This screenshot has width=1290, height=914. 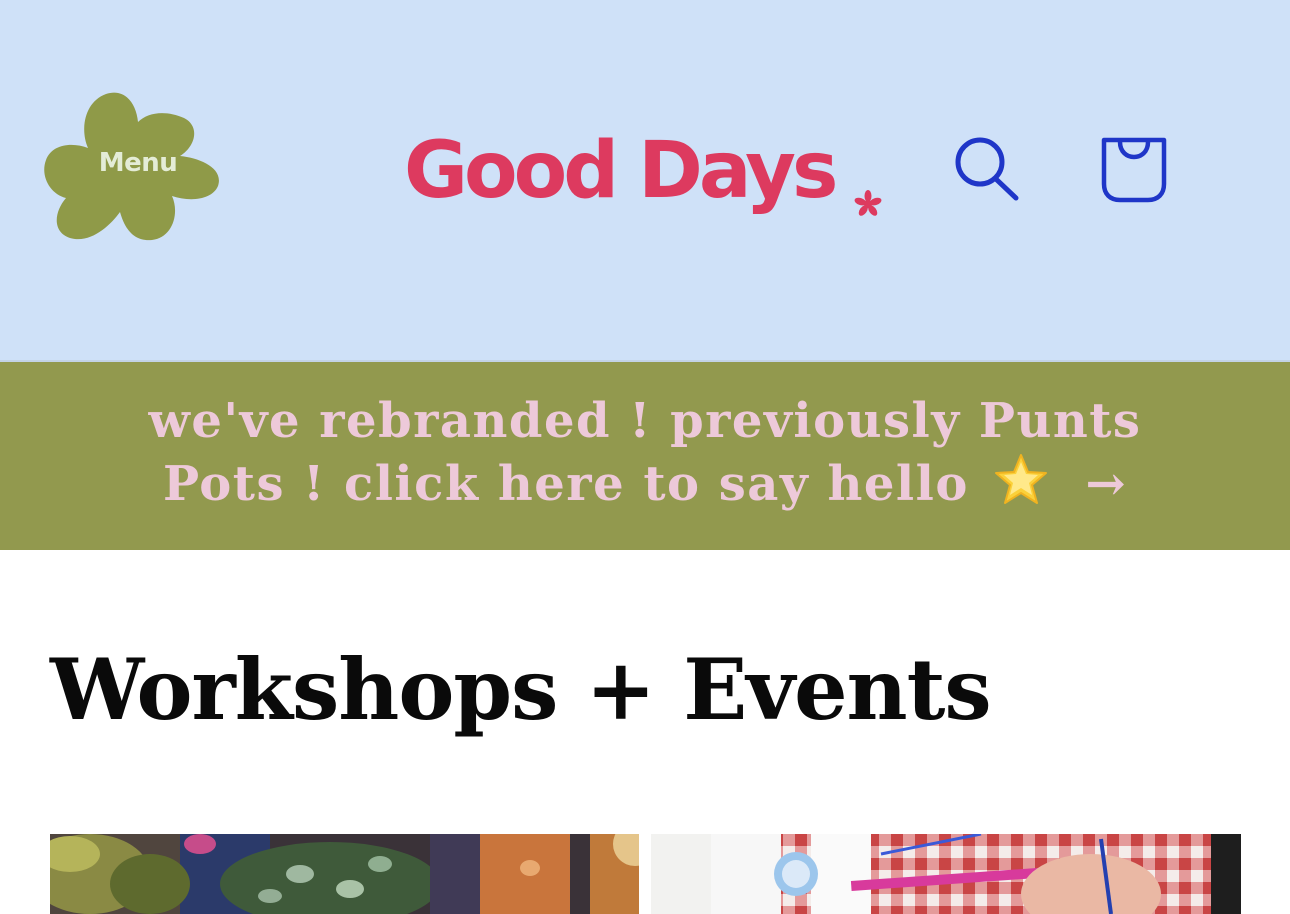 I want to click on star-emoji-icon, so click(x=1021, y=479).